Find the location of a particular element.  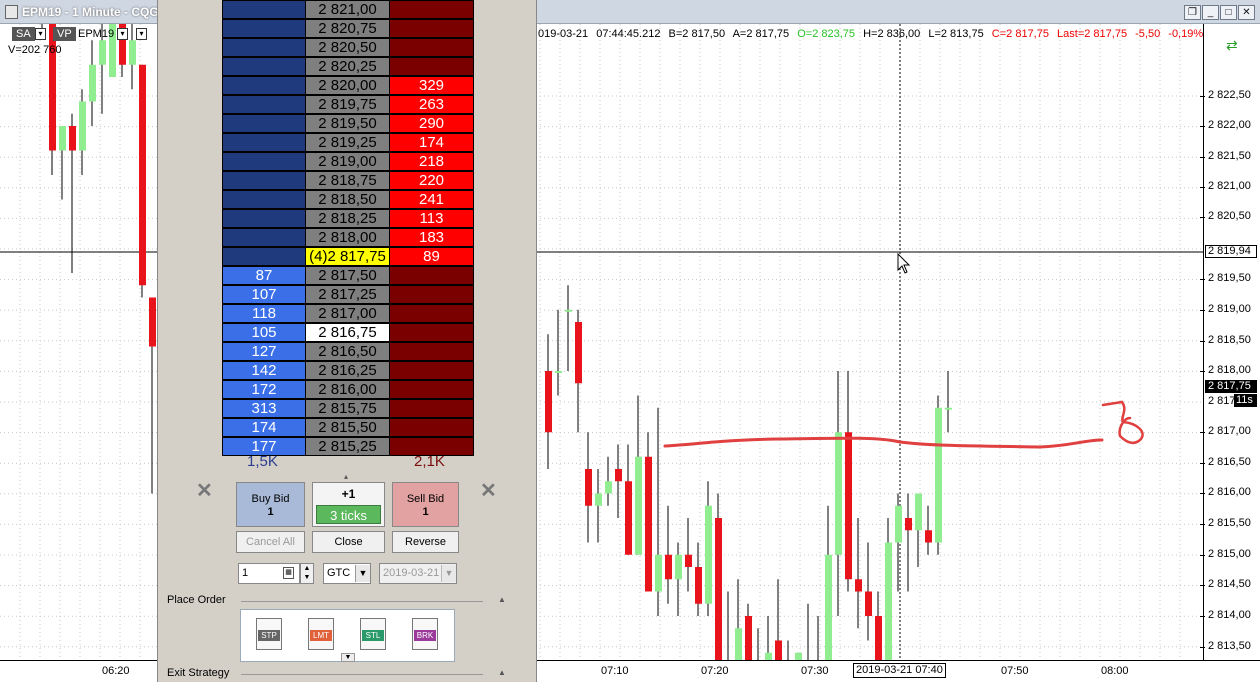

ladder-row: 2 818,50 241 is located at coordinates (348, 199).